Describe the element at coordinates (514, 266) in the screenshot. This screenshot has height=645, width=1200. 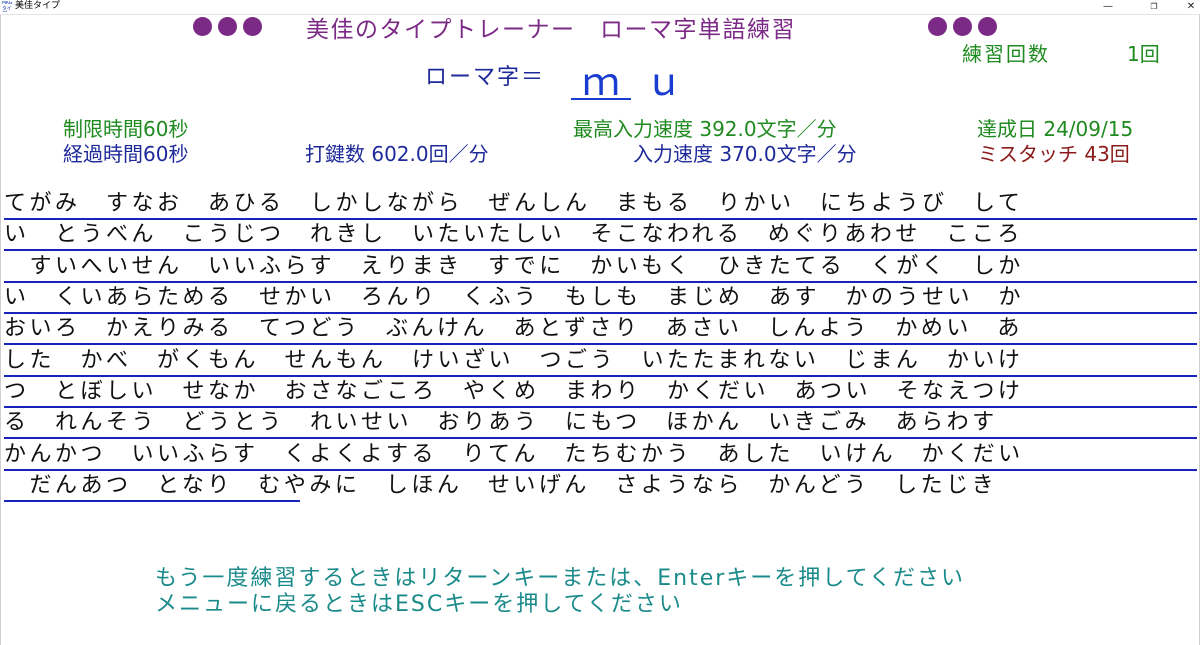
I see `line-text: すいへいせん いいふらす えりまき すでに かいもく ひきたてる くがく しか` at that location.